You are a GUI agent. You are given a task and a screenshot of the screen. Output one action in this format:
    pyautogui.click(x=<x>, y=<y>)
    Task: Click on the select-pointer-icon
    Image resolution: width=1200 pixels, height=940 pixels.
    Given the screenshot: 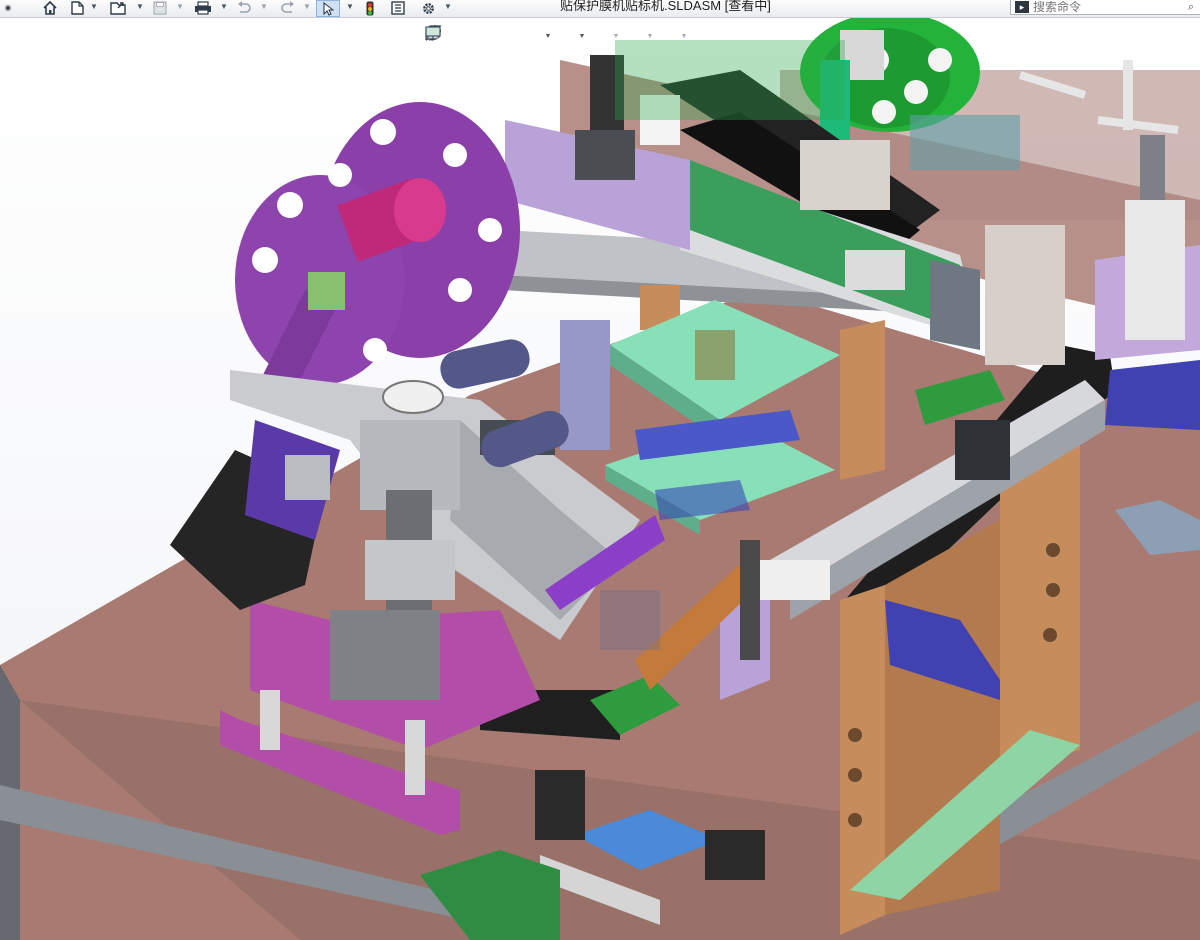 What is the action you would take?
    pyautogui.click(x=328, y=8)
    